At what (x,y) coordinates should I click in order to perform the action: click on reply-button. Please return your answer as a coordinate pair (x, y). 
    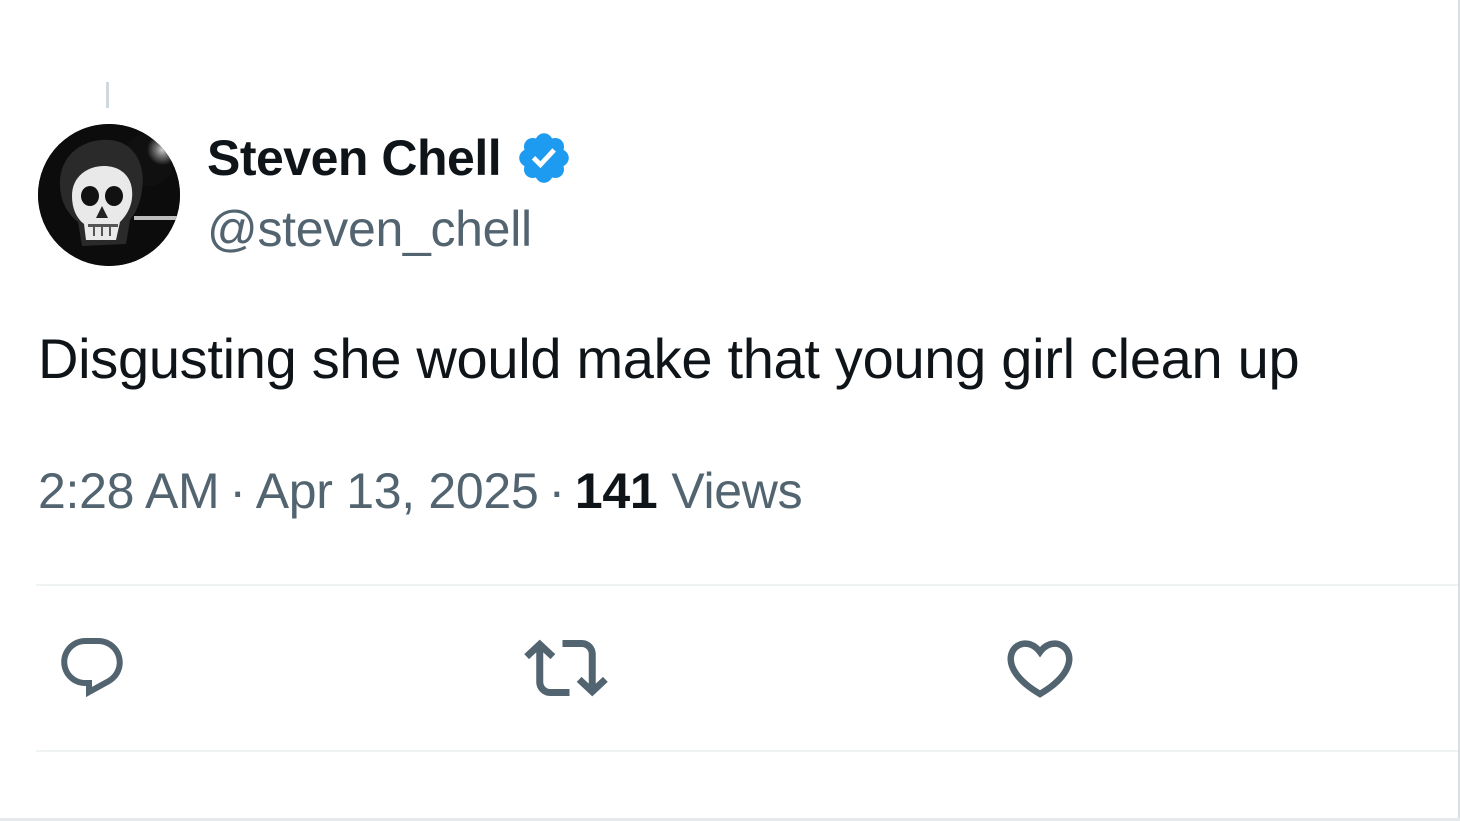
    Looking at the image, I should click on (92, 668).